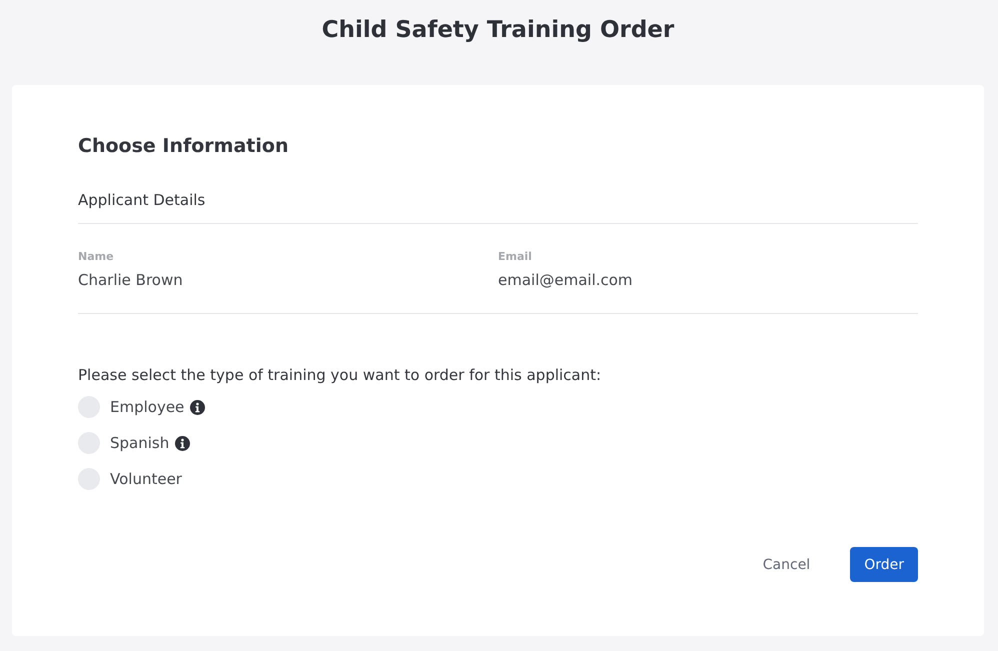  What do you see at coordinates (515, 256) in the screenshot?
I see `field-label: Email` at bounding box center [515, 256].